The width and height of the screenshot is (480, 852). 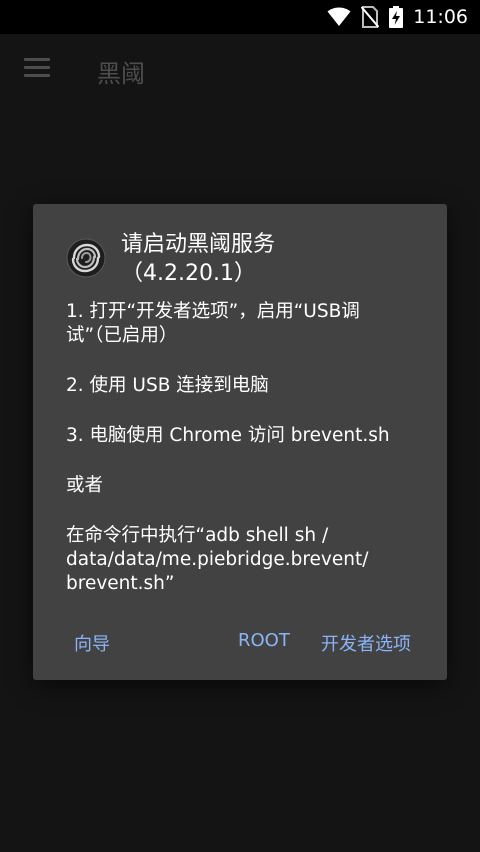 I want to click on step1-line2: 试”（已启用）, so click(x=122, y=335).